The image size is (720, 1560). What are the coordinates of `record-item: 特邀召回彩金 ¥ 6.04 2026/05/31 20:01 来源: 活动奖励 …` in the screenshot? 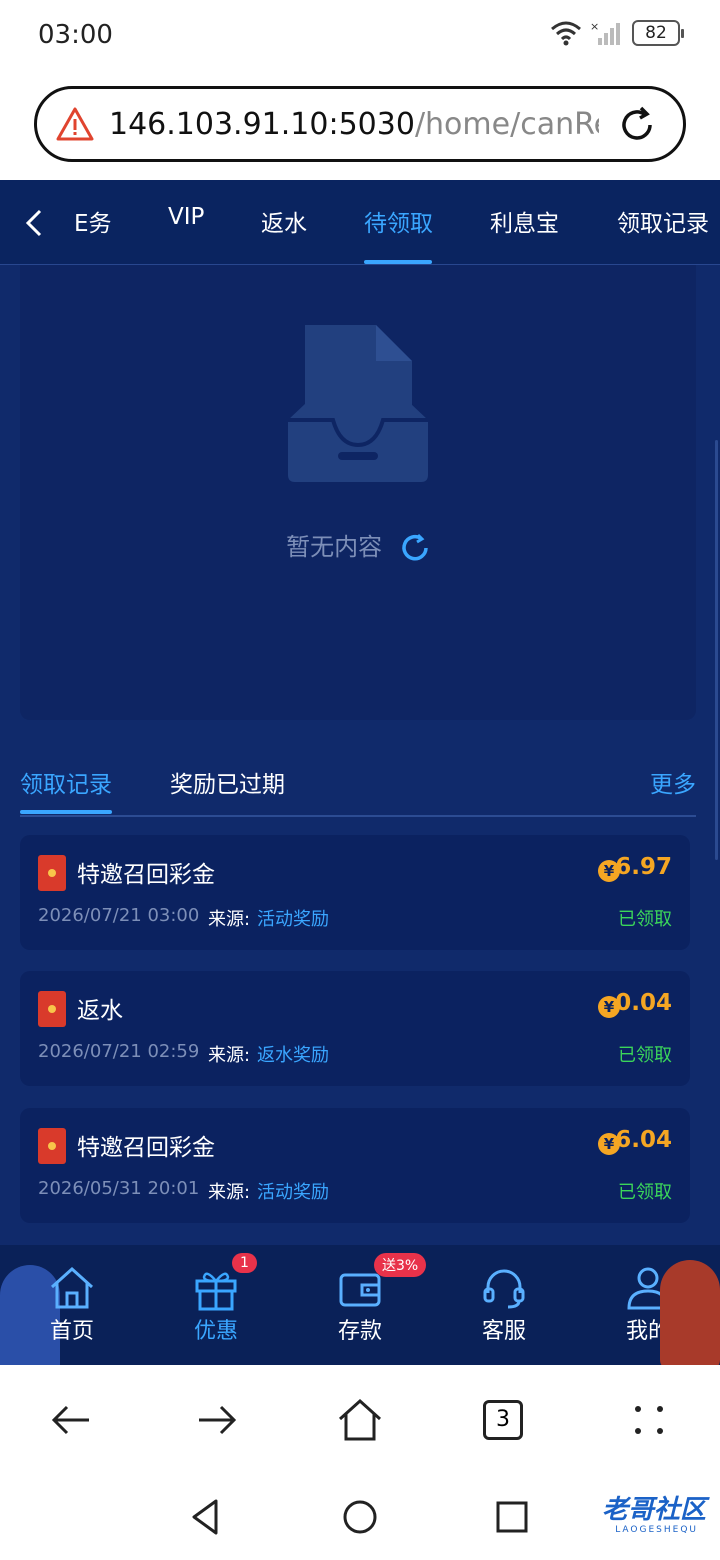 It's located at (355, 1165).